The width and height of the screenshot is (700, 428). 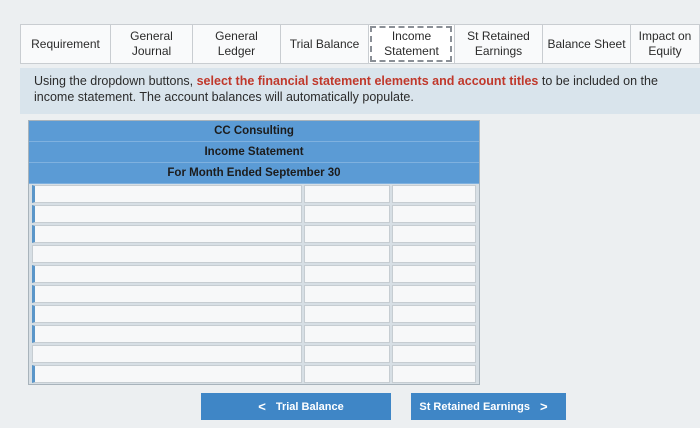 I want to click on tab-label: Income Statement, so click(x=411, y=43).